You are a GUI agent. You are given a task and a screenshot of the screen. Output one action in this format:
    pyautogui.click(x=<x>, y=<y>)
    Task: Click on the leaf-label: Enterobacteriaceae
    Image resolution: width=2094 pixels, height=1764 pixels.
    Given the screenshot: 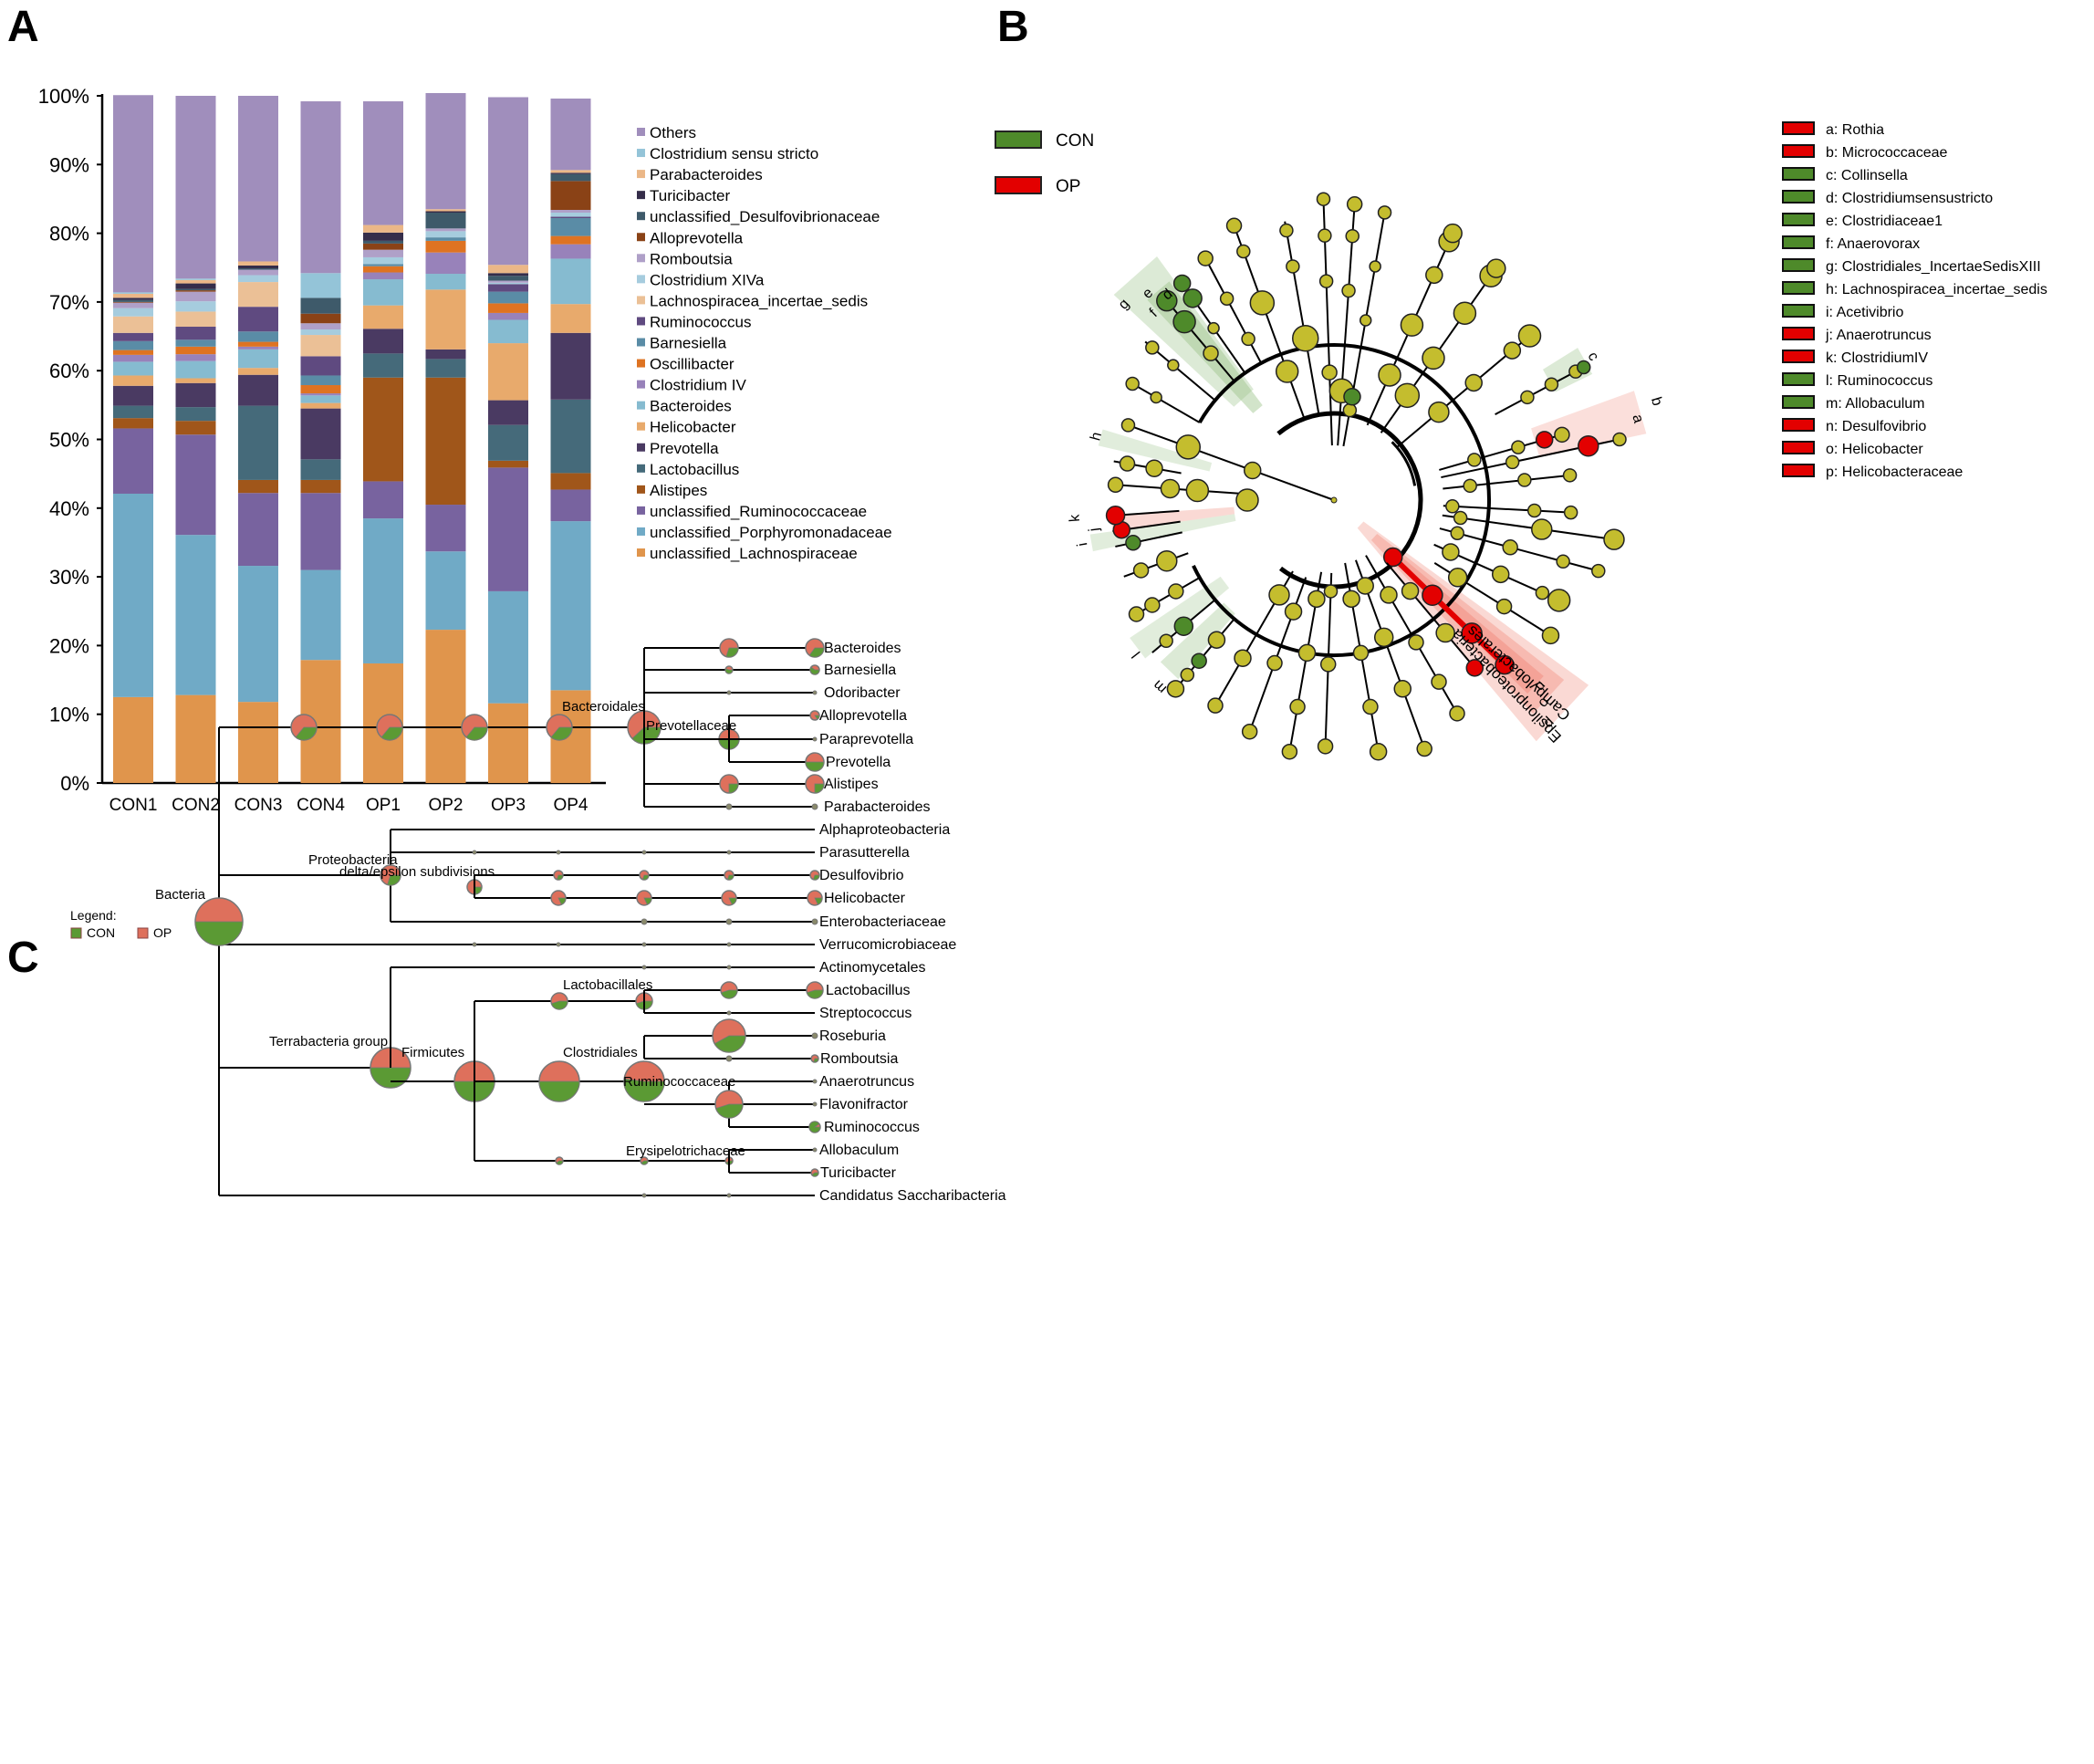 What is the action you would take?
    pyautogui.click(x=882, y=922)
    